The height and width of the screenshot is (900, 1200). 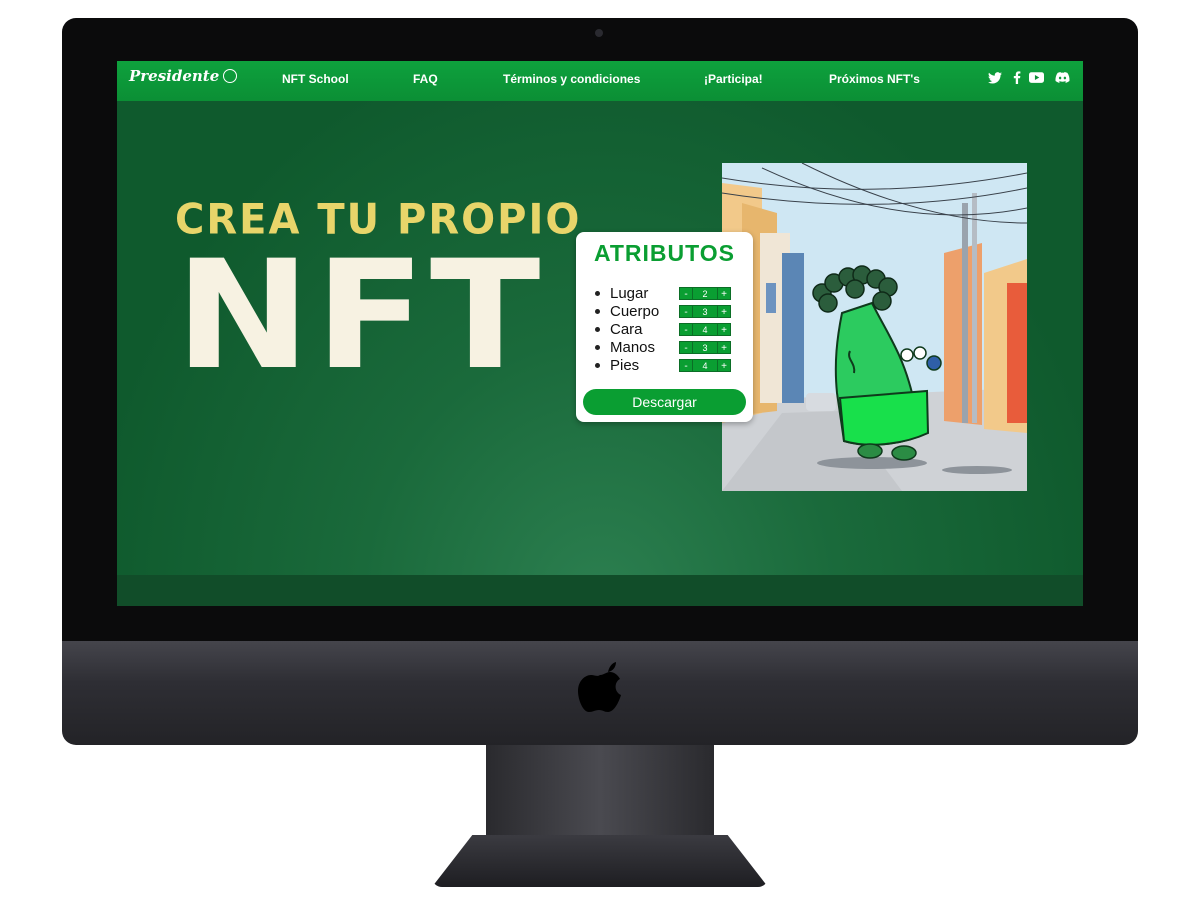 I want to click on brand-name: Presidente, so click(x=174, y=76).